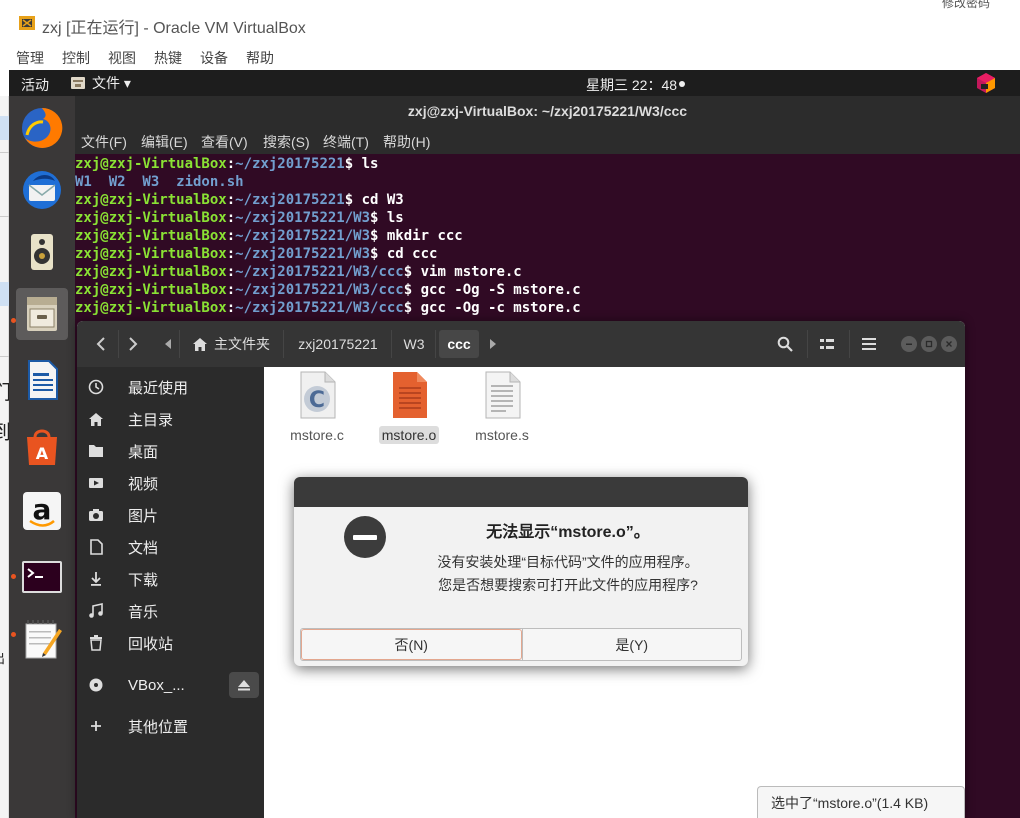 This screenshot has width=1020, height=818. Describe the element at coordinates (143, 452) in the screenshot. I see `sidebar-label: 桌面` at that location.